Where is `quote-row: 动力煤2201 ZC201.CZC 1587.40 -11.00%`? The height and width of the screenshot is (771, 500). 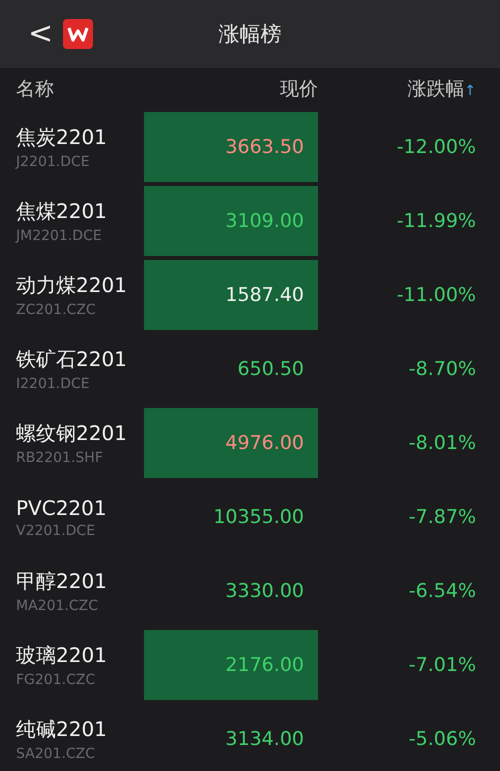
quote-row: 动力煤2201 ZC201.CZC 1587.40 -11.00% is located at coordinates (250, 295).